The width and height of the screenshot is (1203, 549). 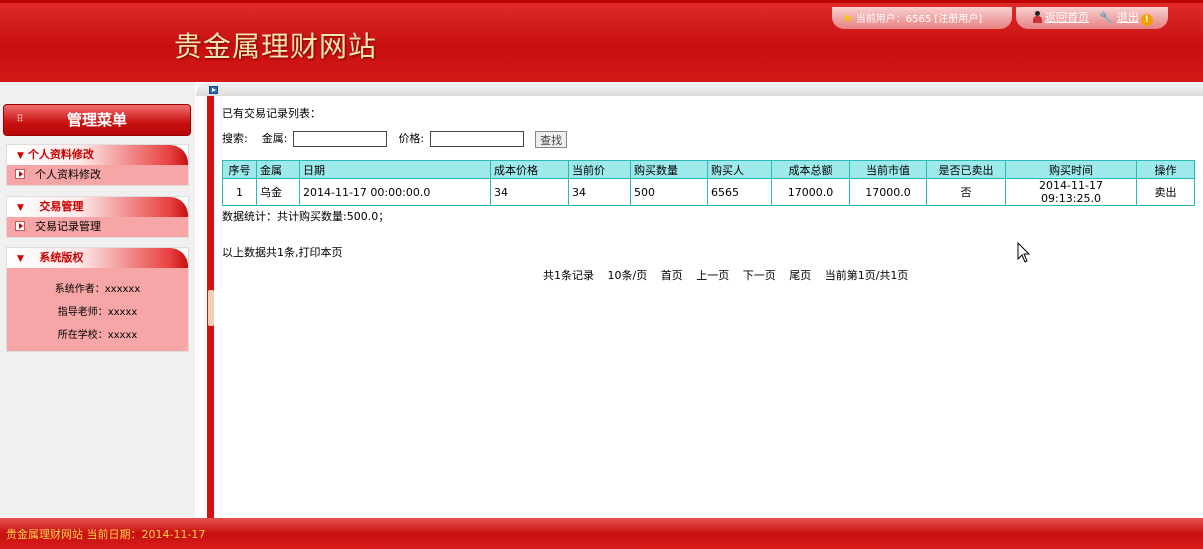 What do you see at coordinates (476, 139) in the screenshot?
I see `price-input` at bounding box center [476, 139].